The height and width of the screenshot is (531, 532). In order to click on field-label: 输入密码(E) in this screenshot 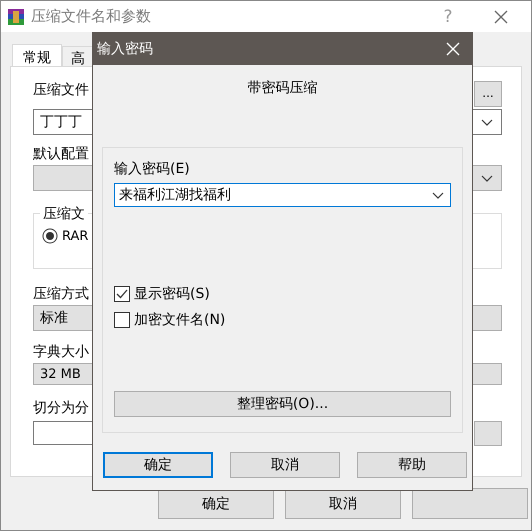, I will do `click(152, 169)`.